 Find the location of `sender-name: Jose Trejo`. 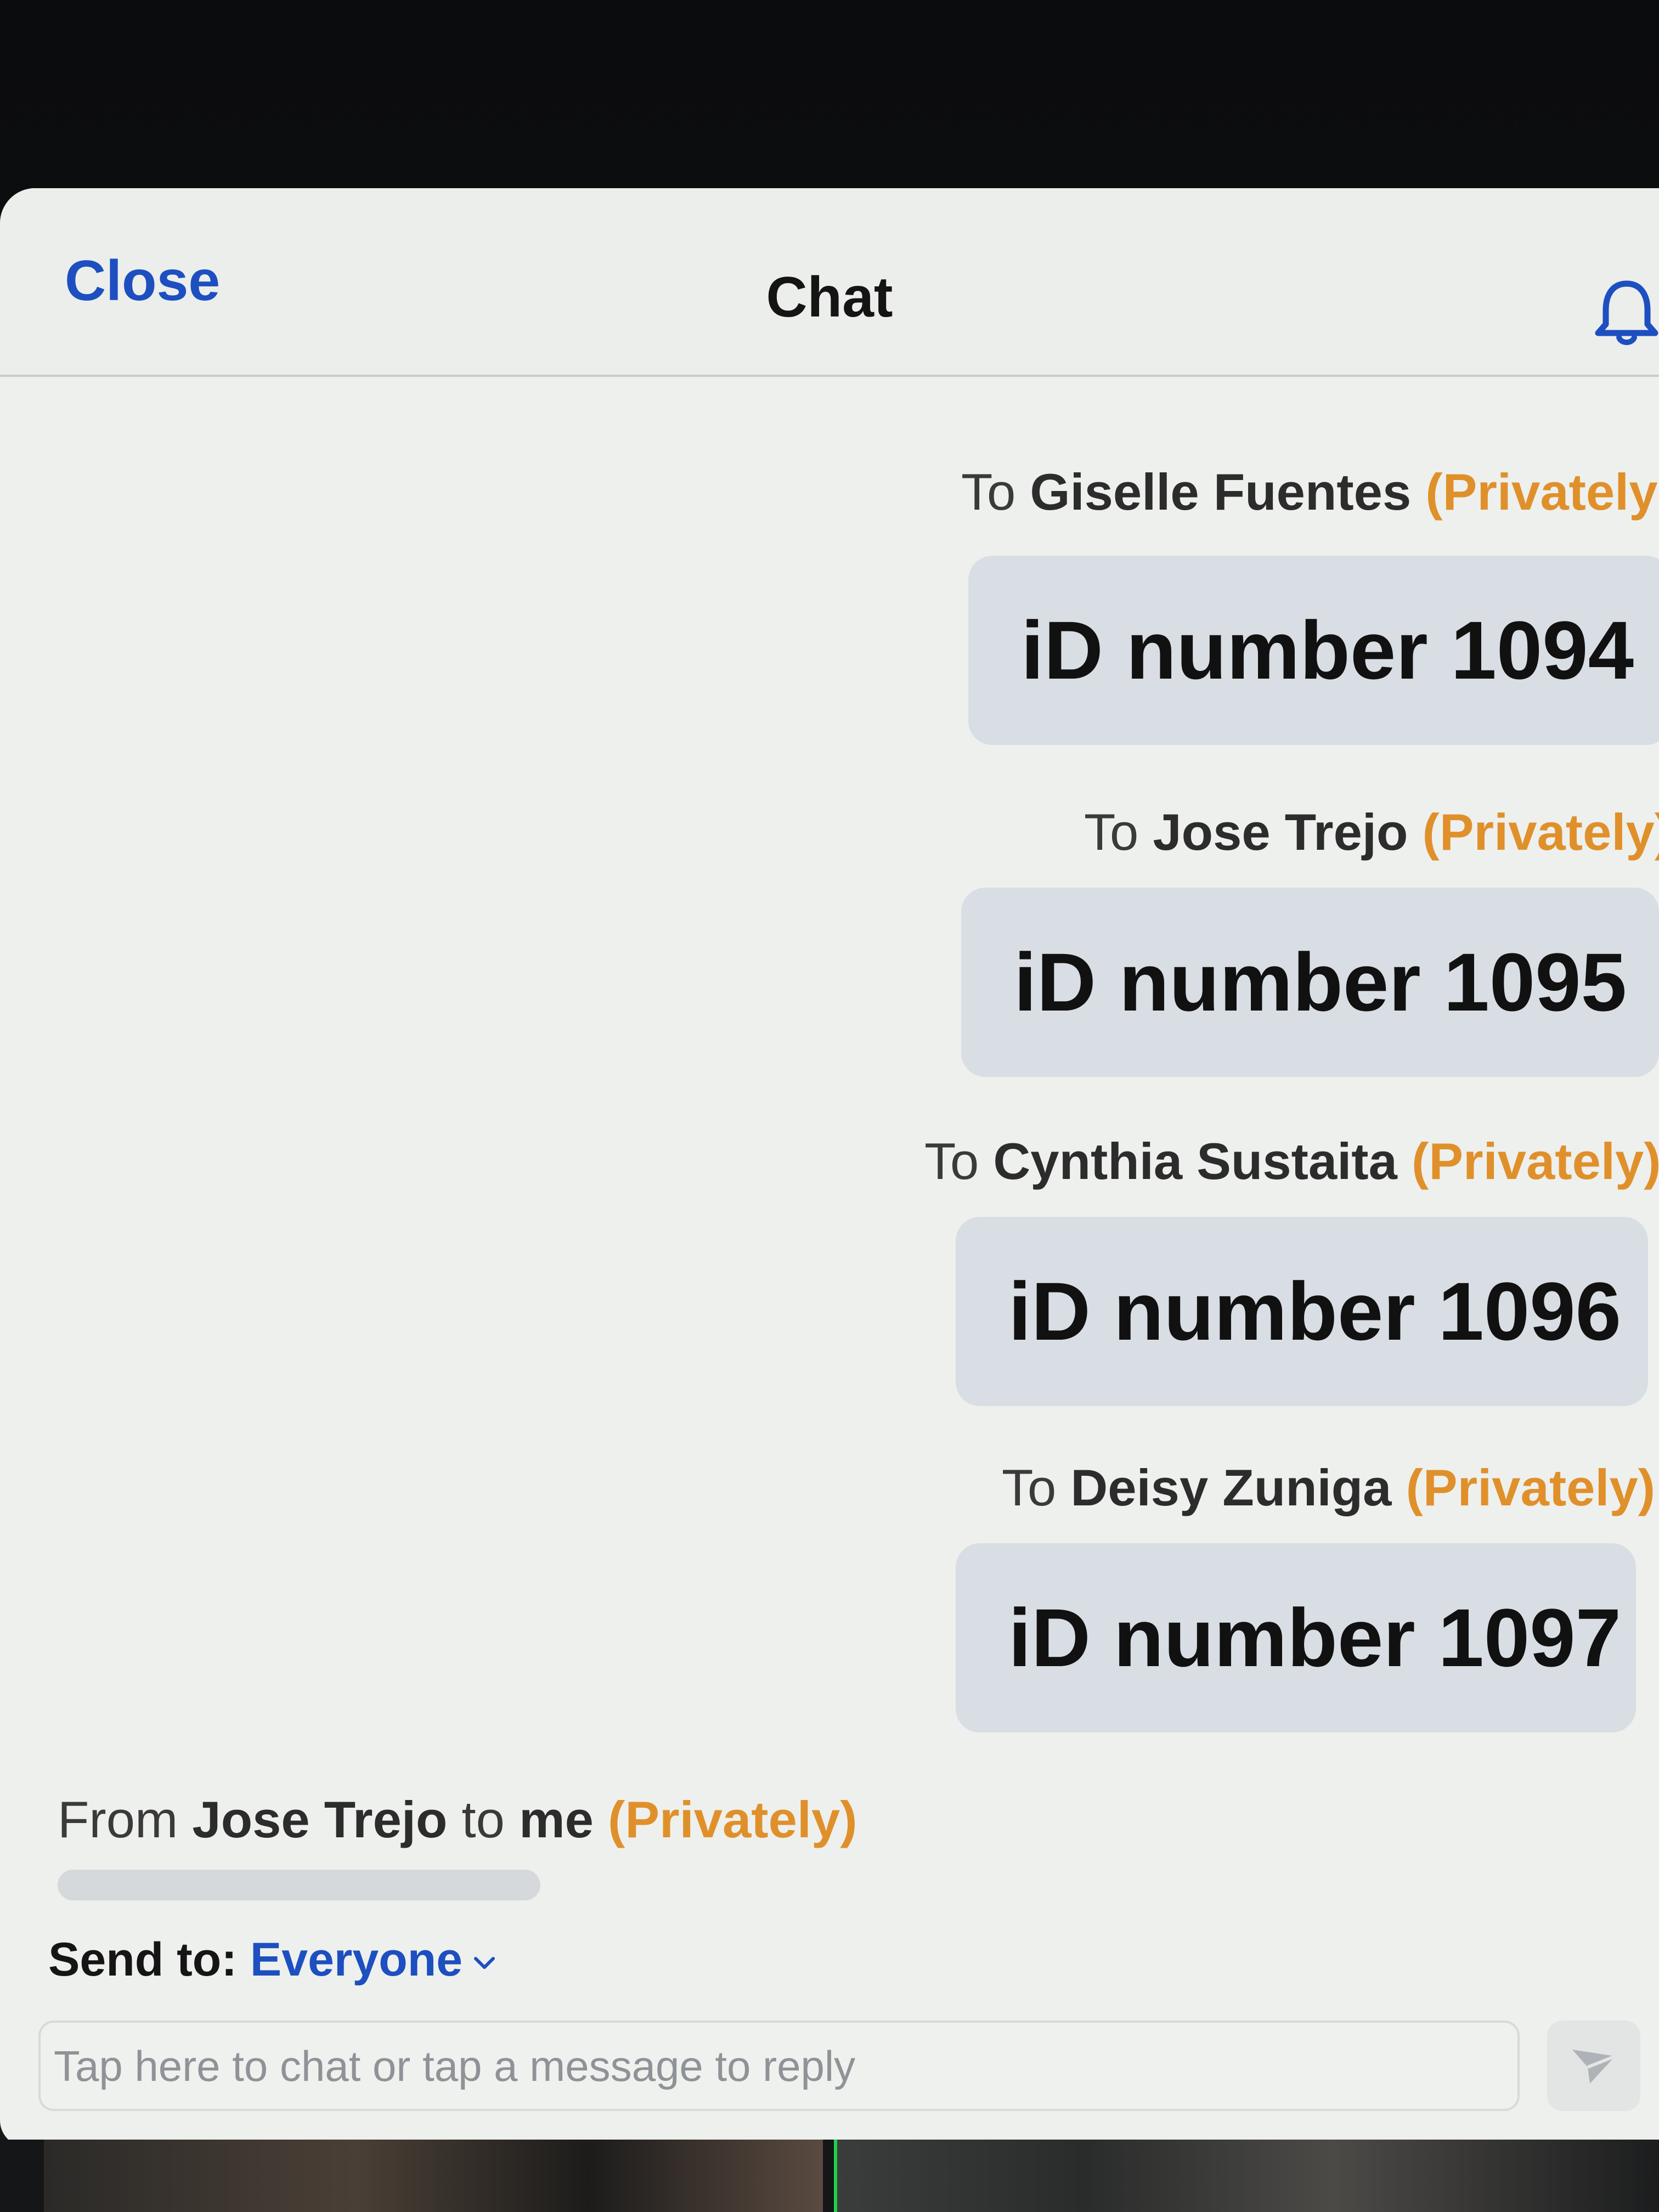

sender-name: Jose Trejo is located at coordinates (320, 1819).